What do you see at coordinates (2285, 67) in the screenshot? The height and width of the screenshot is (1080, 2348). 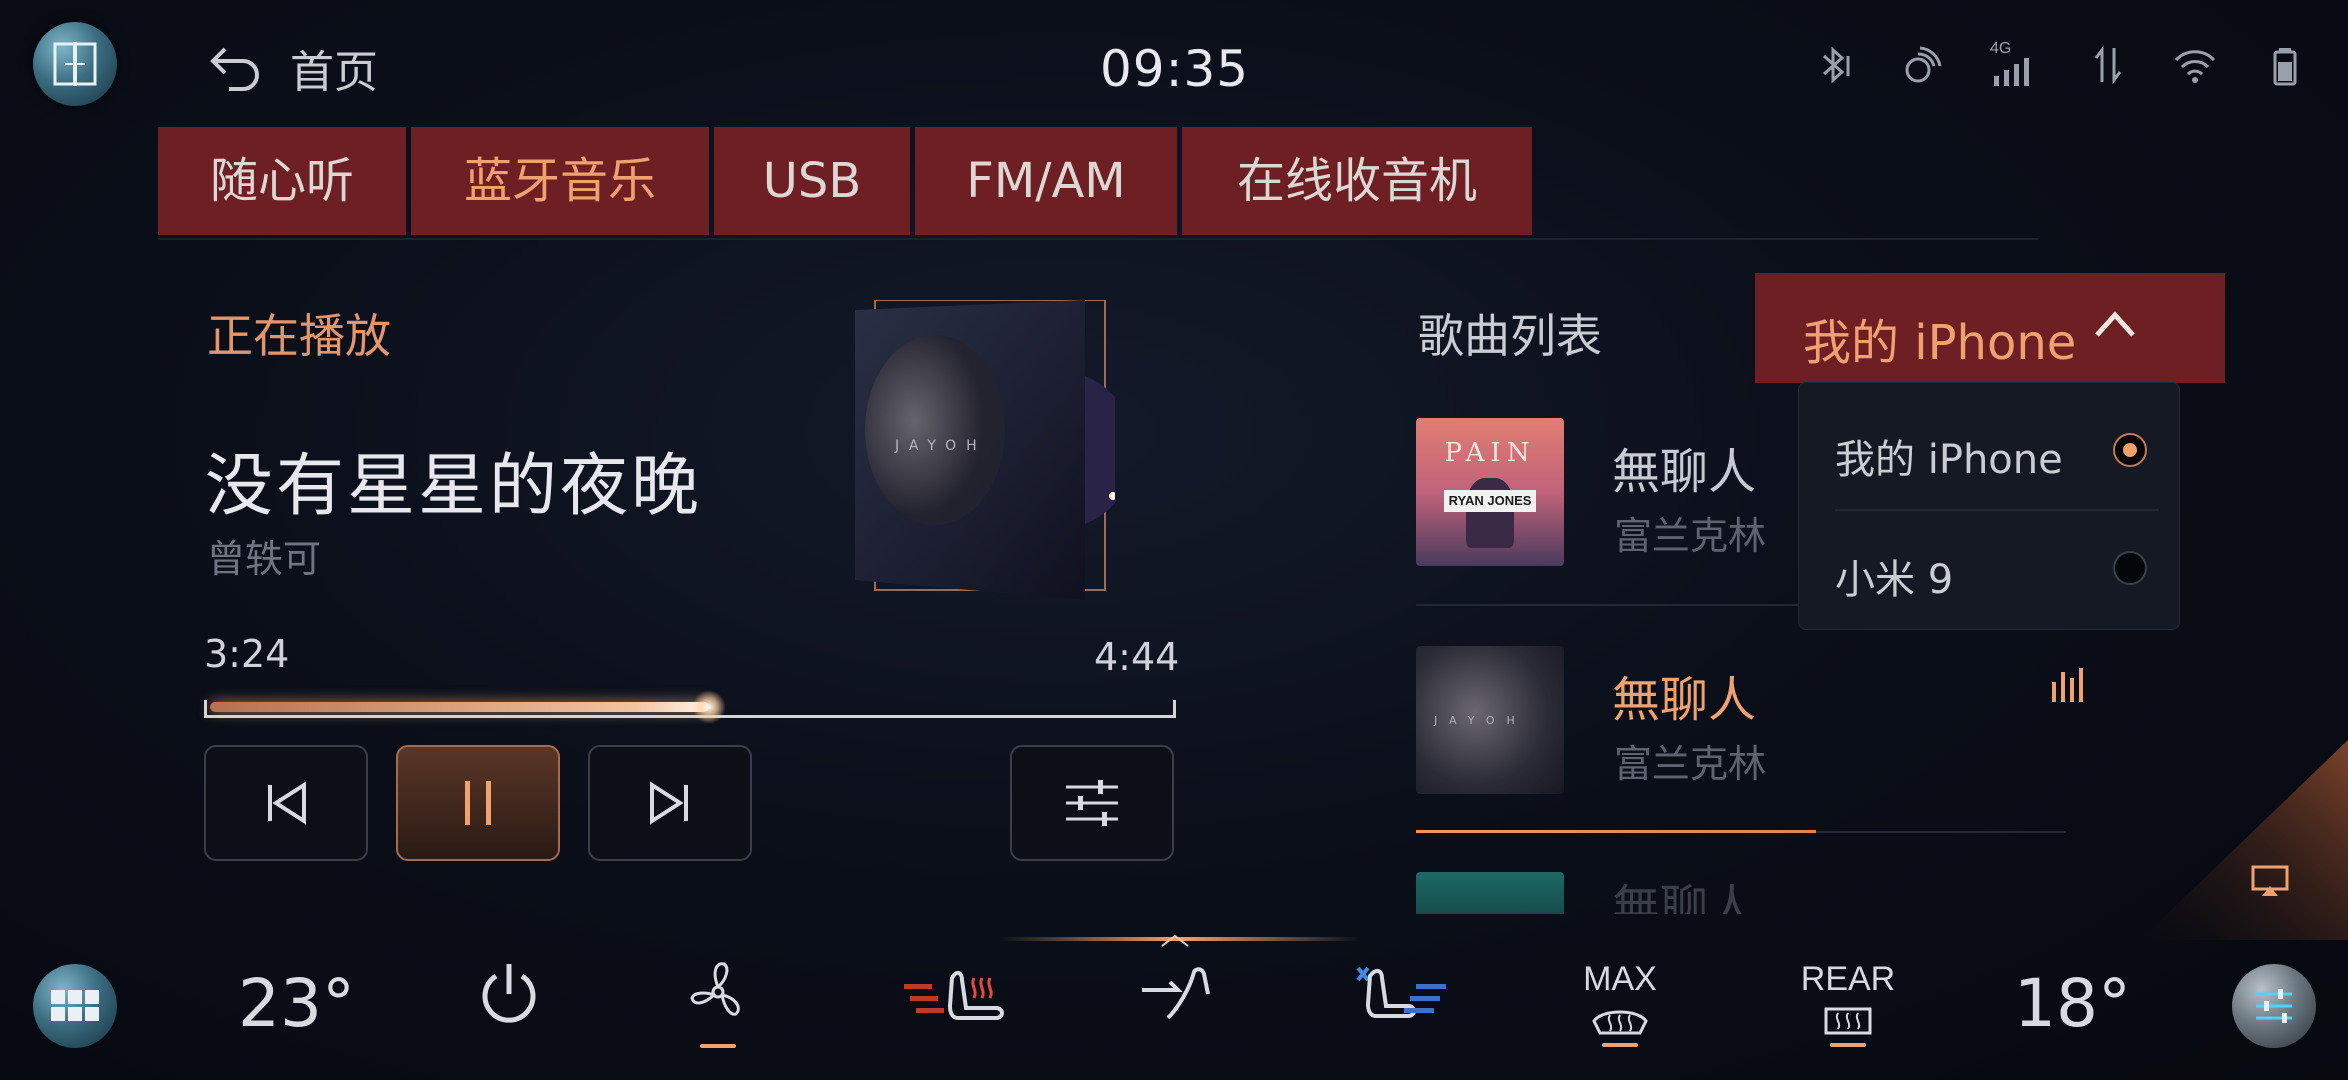 I see `battery-icon` at bounding box center [2285, 67].